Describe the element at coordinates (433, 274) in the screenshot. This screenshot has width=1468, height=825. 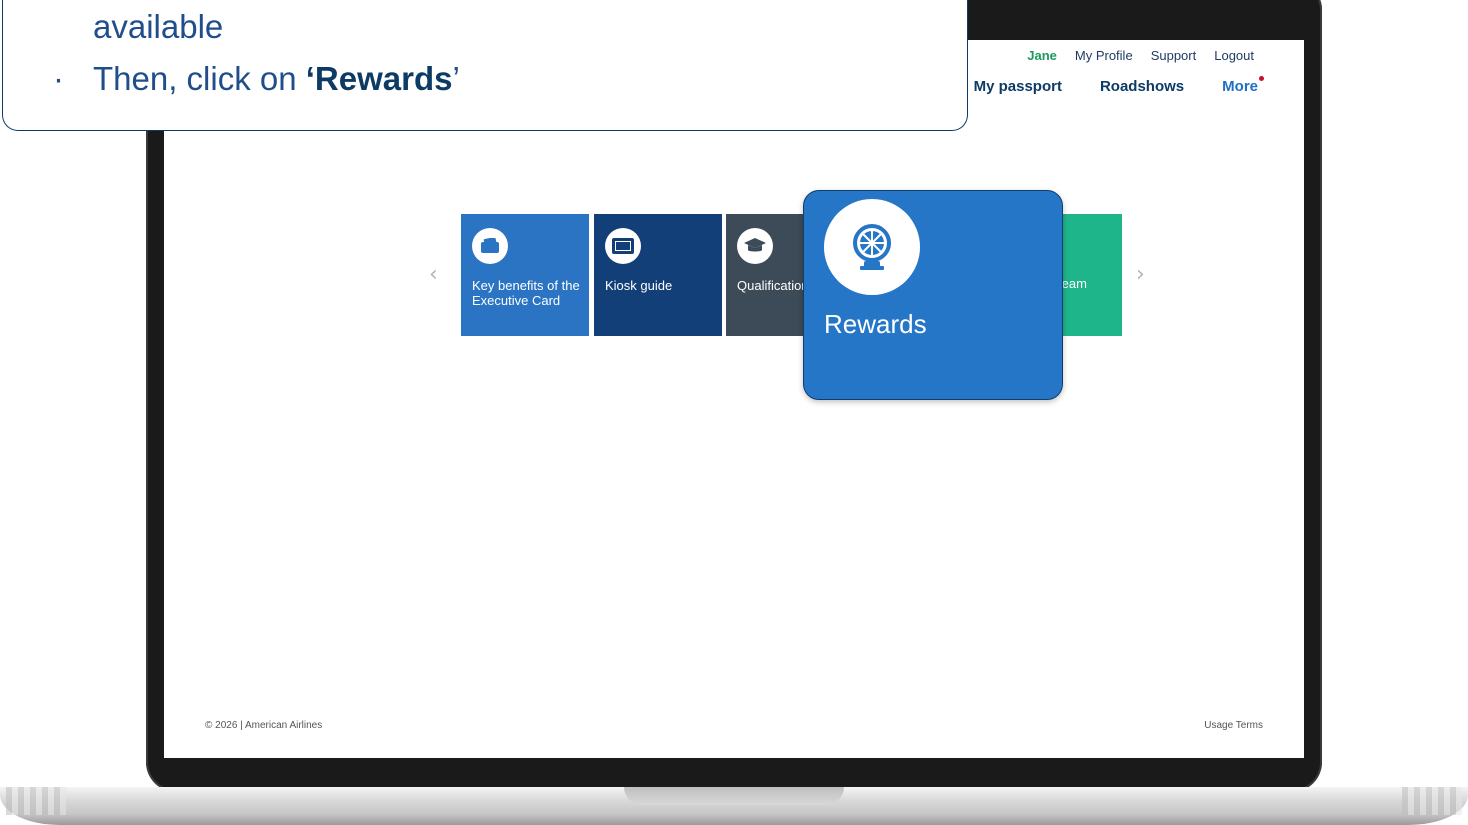
I see `carousel-prev-arrow: ‹` at that location.